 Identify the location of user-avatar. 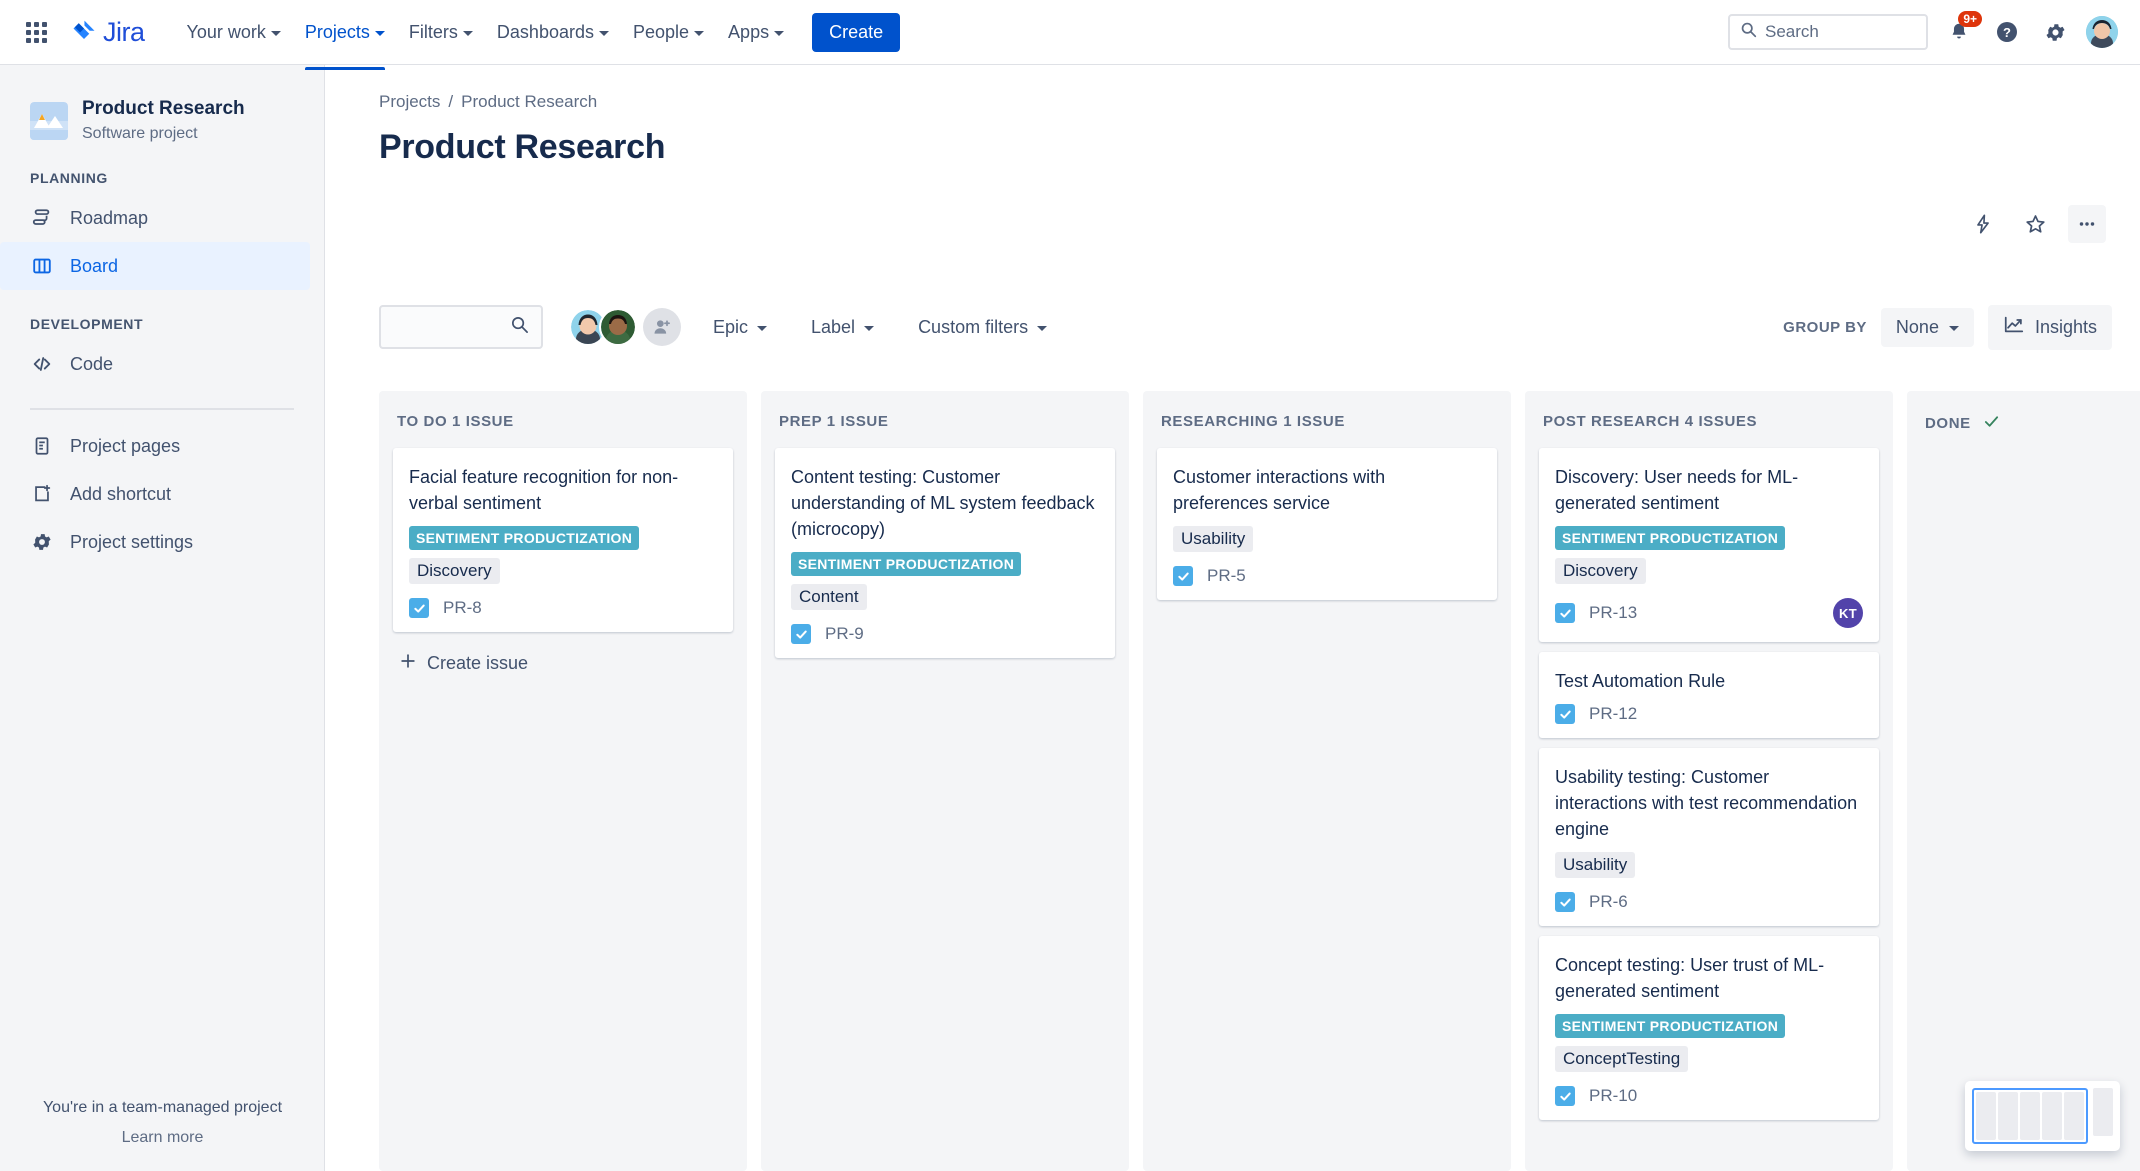
(2102, 32).